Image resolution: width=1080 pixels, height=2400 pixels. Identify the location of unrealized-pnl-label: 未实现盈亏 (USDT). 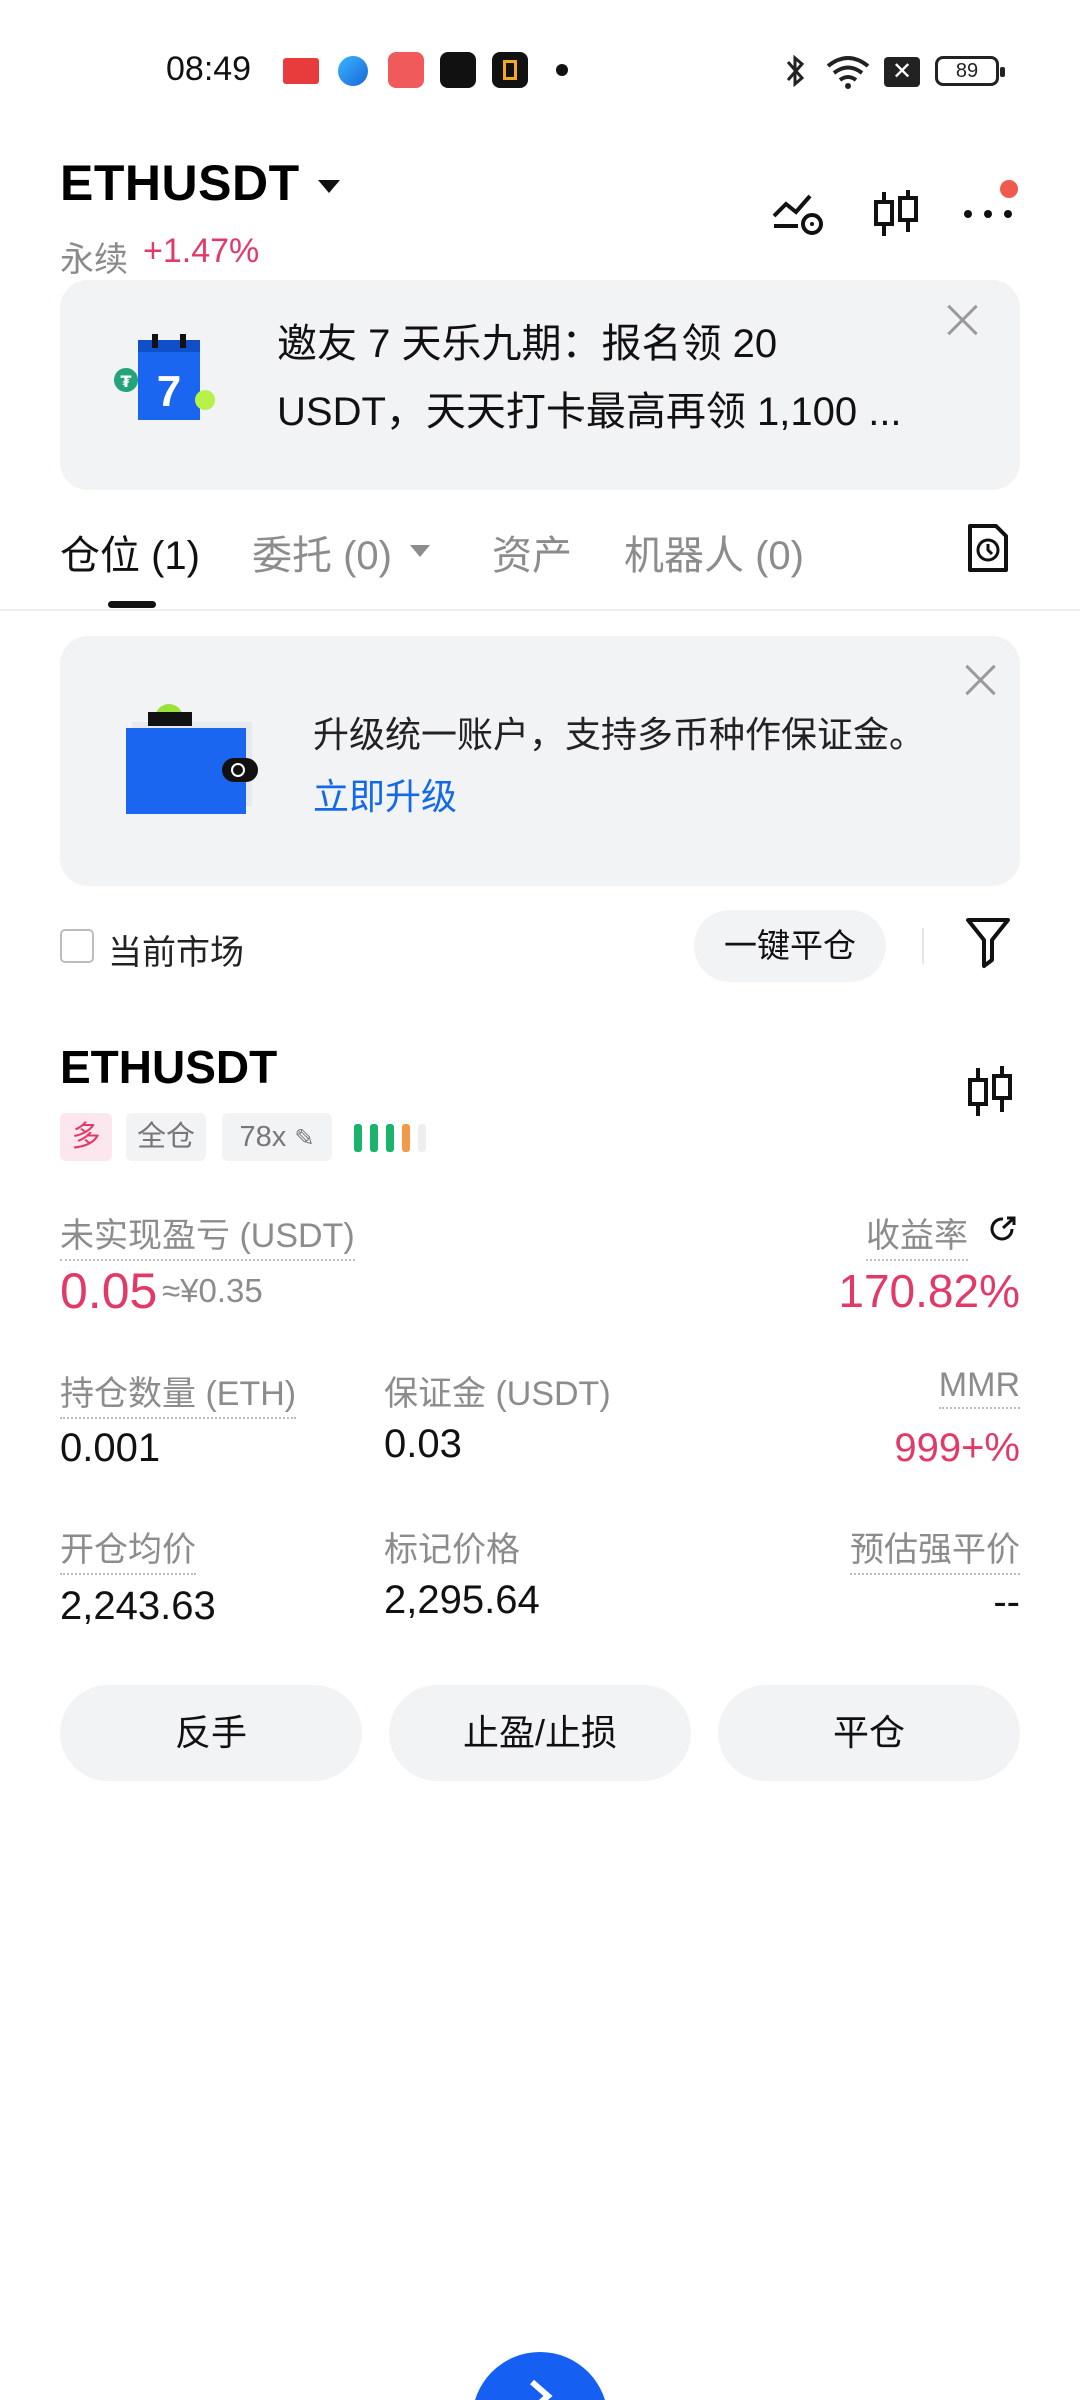
(207, 1234).